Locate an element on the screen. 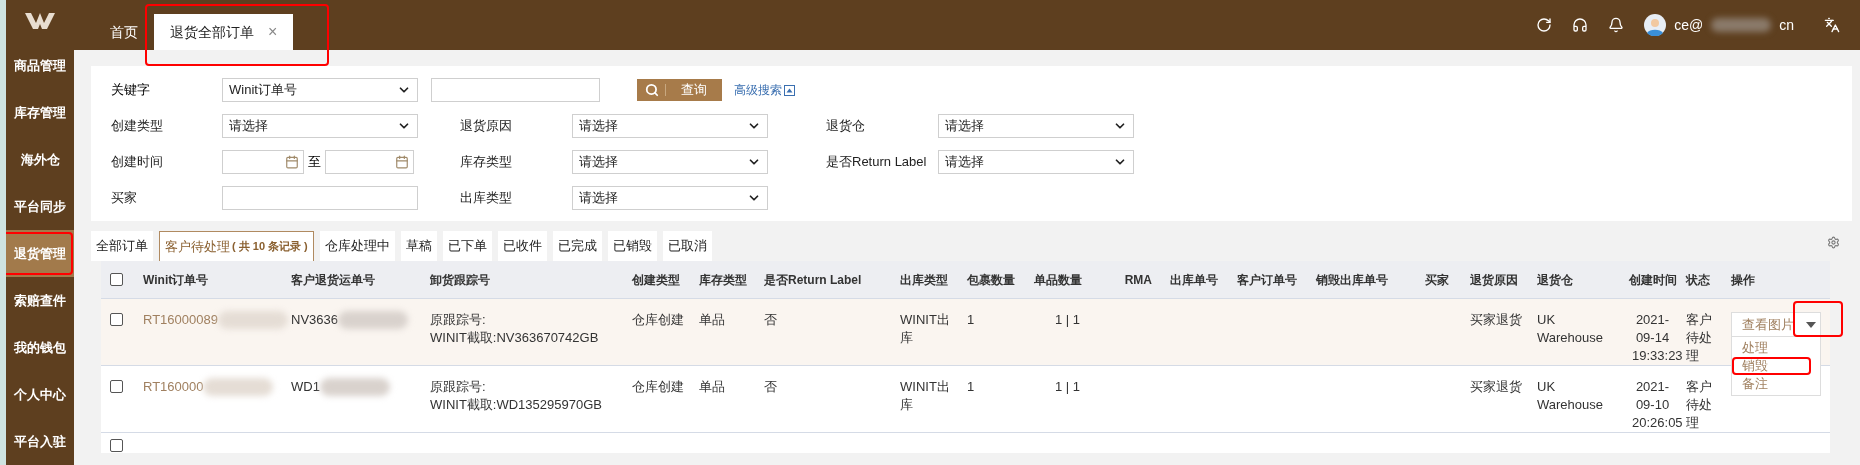 This screenshot has width=1860, height=465. filter-label: 库存类型 is located at coordinates (486, 162).